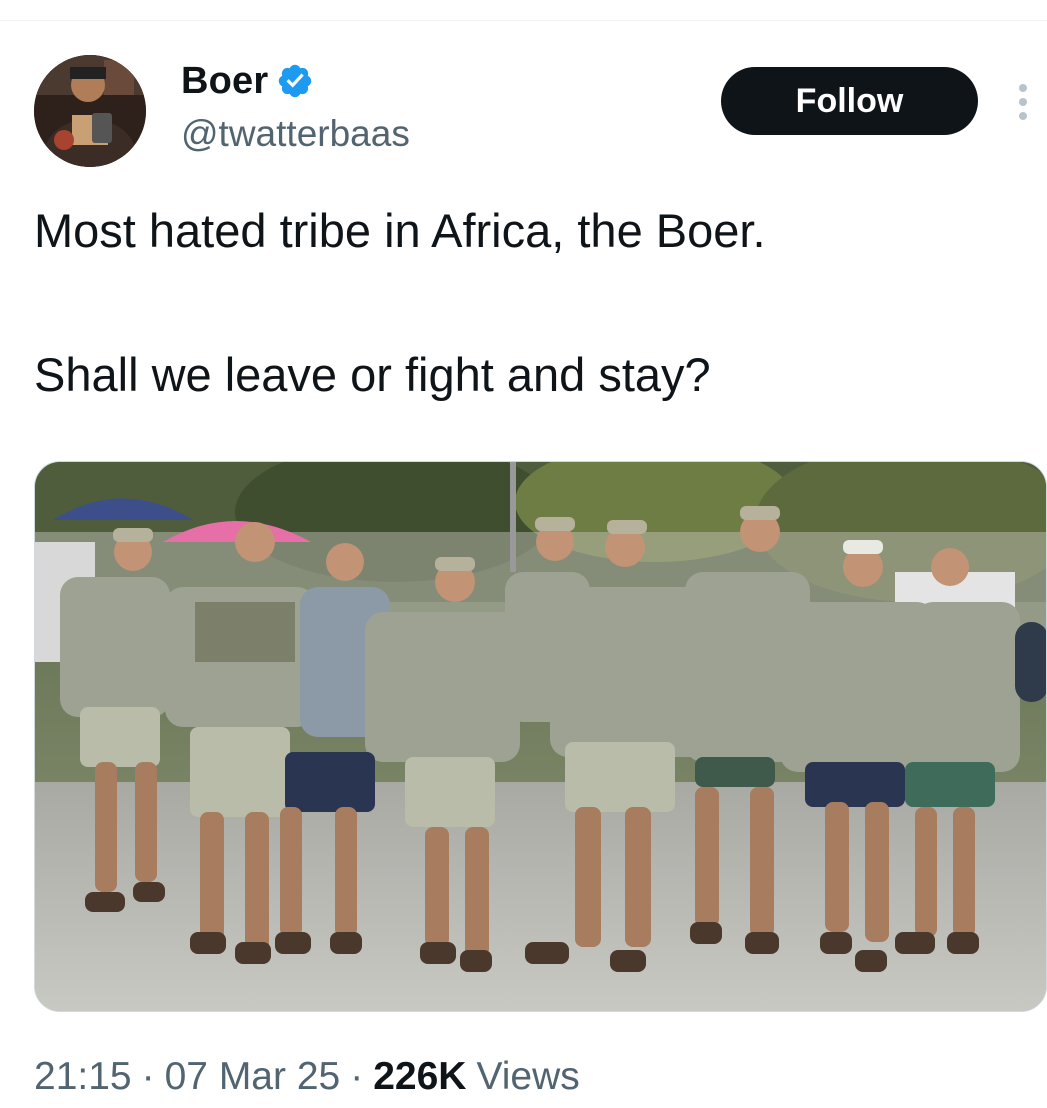  Describe the element at coordinates (372, 374) in the screenshot. I see `tweet-text-line-2: Shall we leave or fight and stay?` at that location.